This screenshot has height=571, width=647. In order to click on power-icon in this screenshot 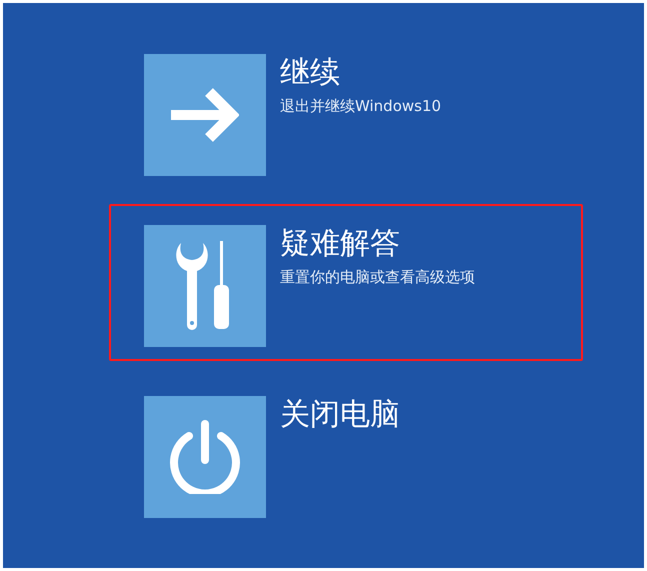, I will do `click(205, 457)`.